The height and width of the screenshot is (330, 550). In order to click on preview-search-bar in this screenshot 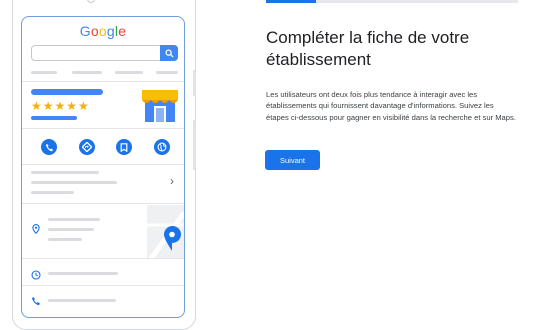, I will do `click(104, 53)`.